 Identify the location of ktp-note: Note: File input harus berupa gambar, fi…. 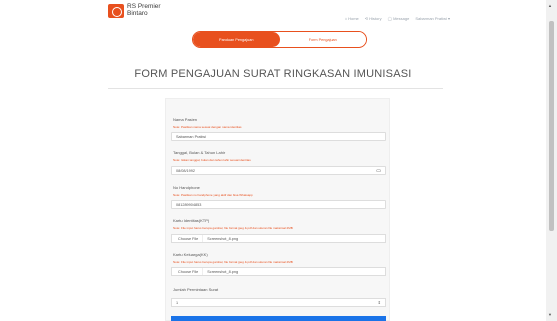
(233, 228).